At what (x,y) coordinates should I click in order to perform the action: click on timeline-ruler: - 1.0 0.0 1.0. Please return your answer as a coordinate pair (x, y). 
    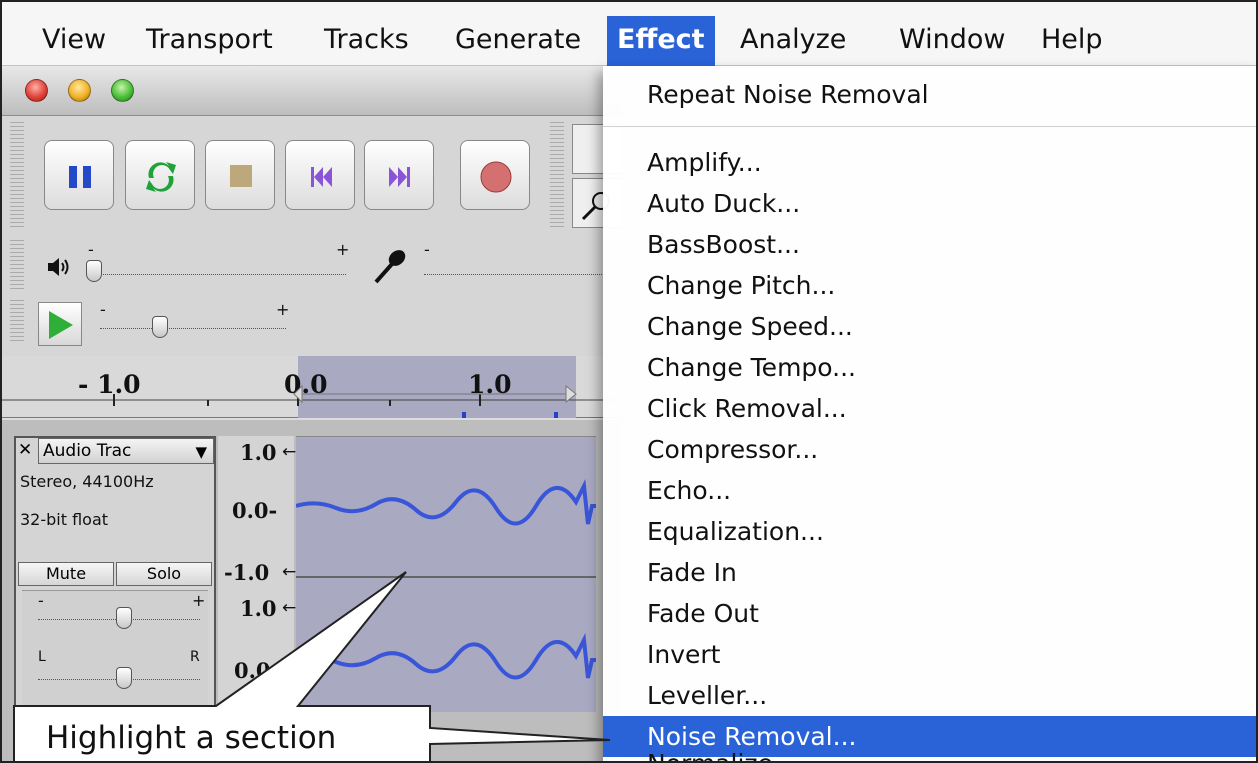
    Looking at the image, I should click on (312, 387).